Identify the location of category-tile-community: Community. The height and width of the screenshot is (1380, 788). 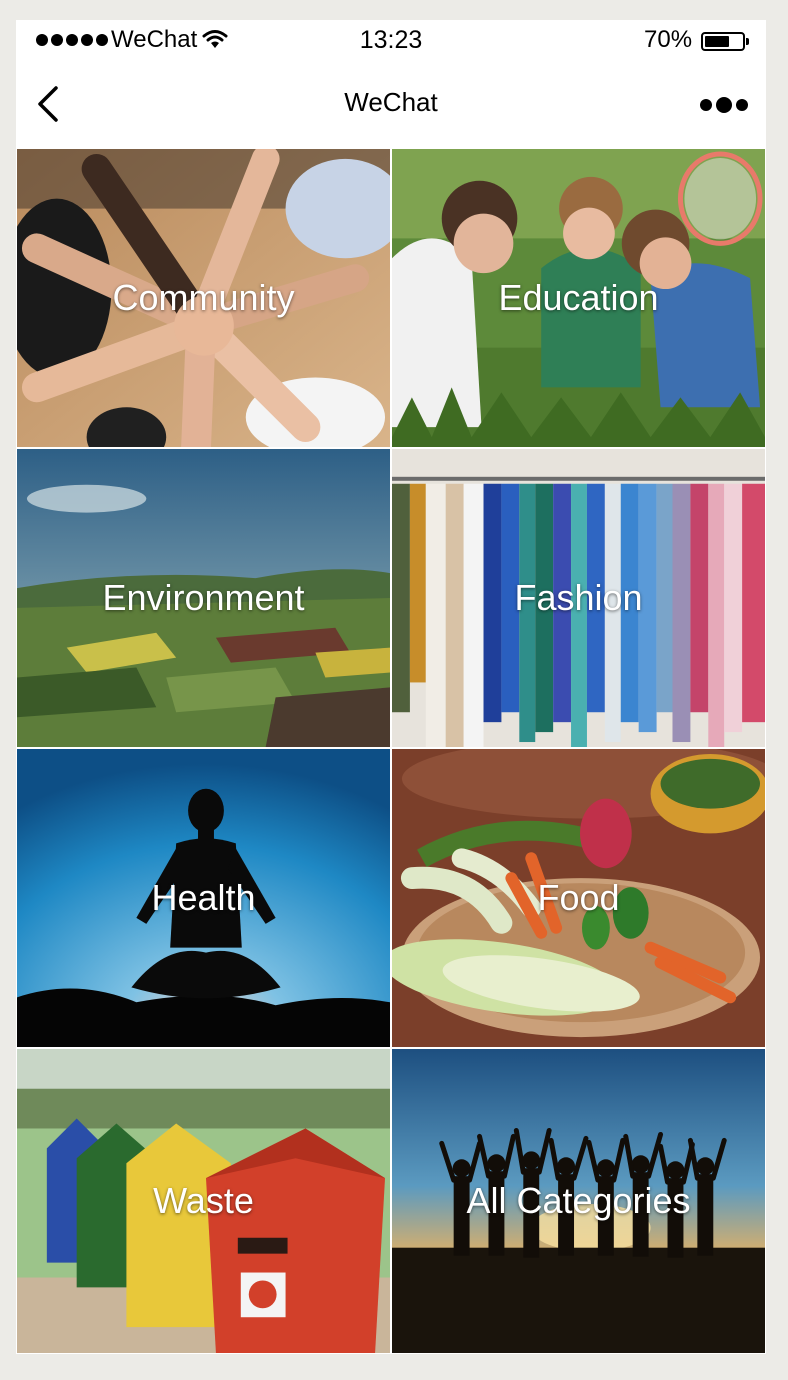
(203, 298).